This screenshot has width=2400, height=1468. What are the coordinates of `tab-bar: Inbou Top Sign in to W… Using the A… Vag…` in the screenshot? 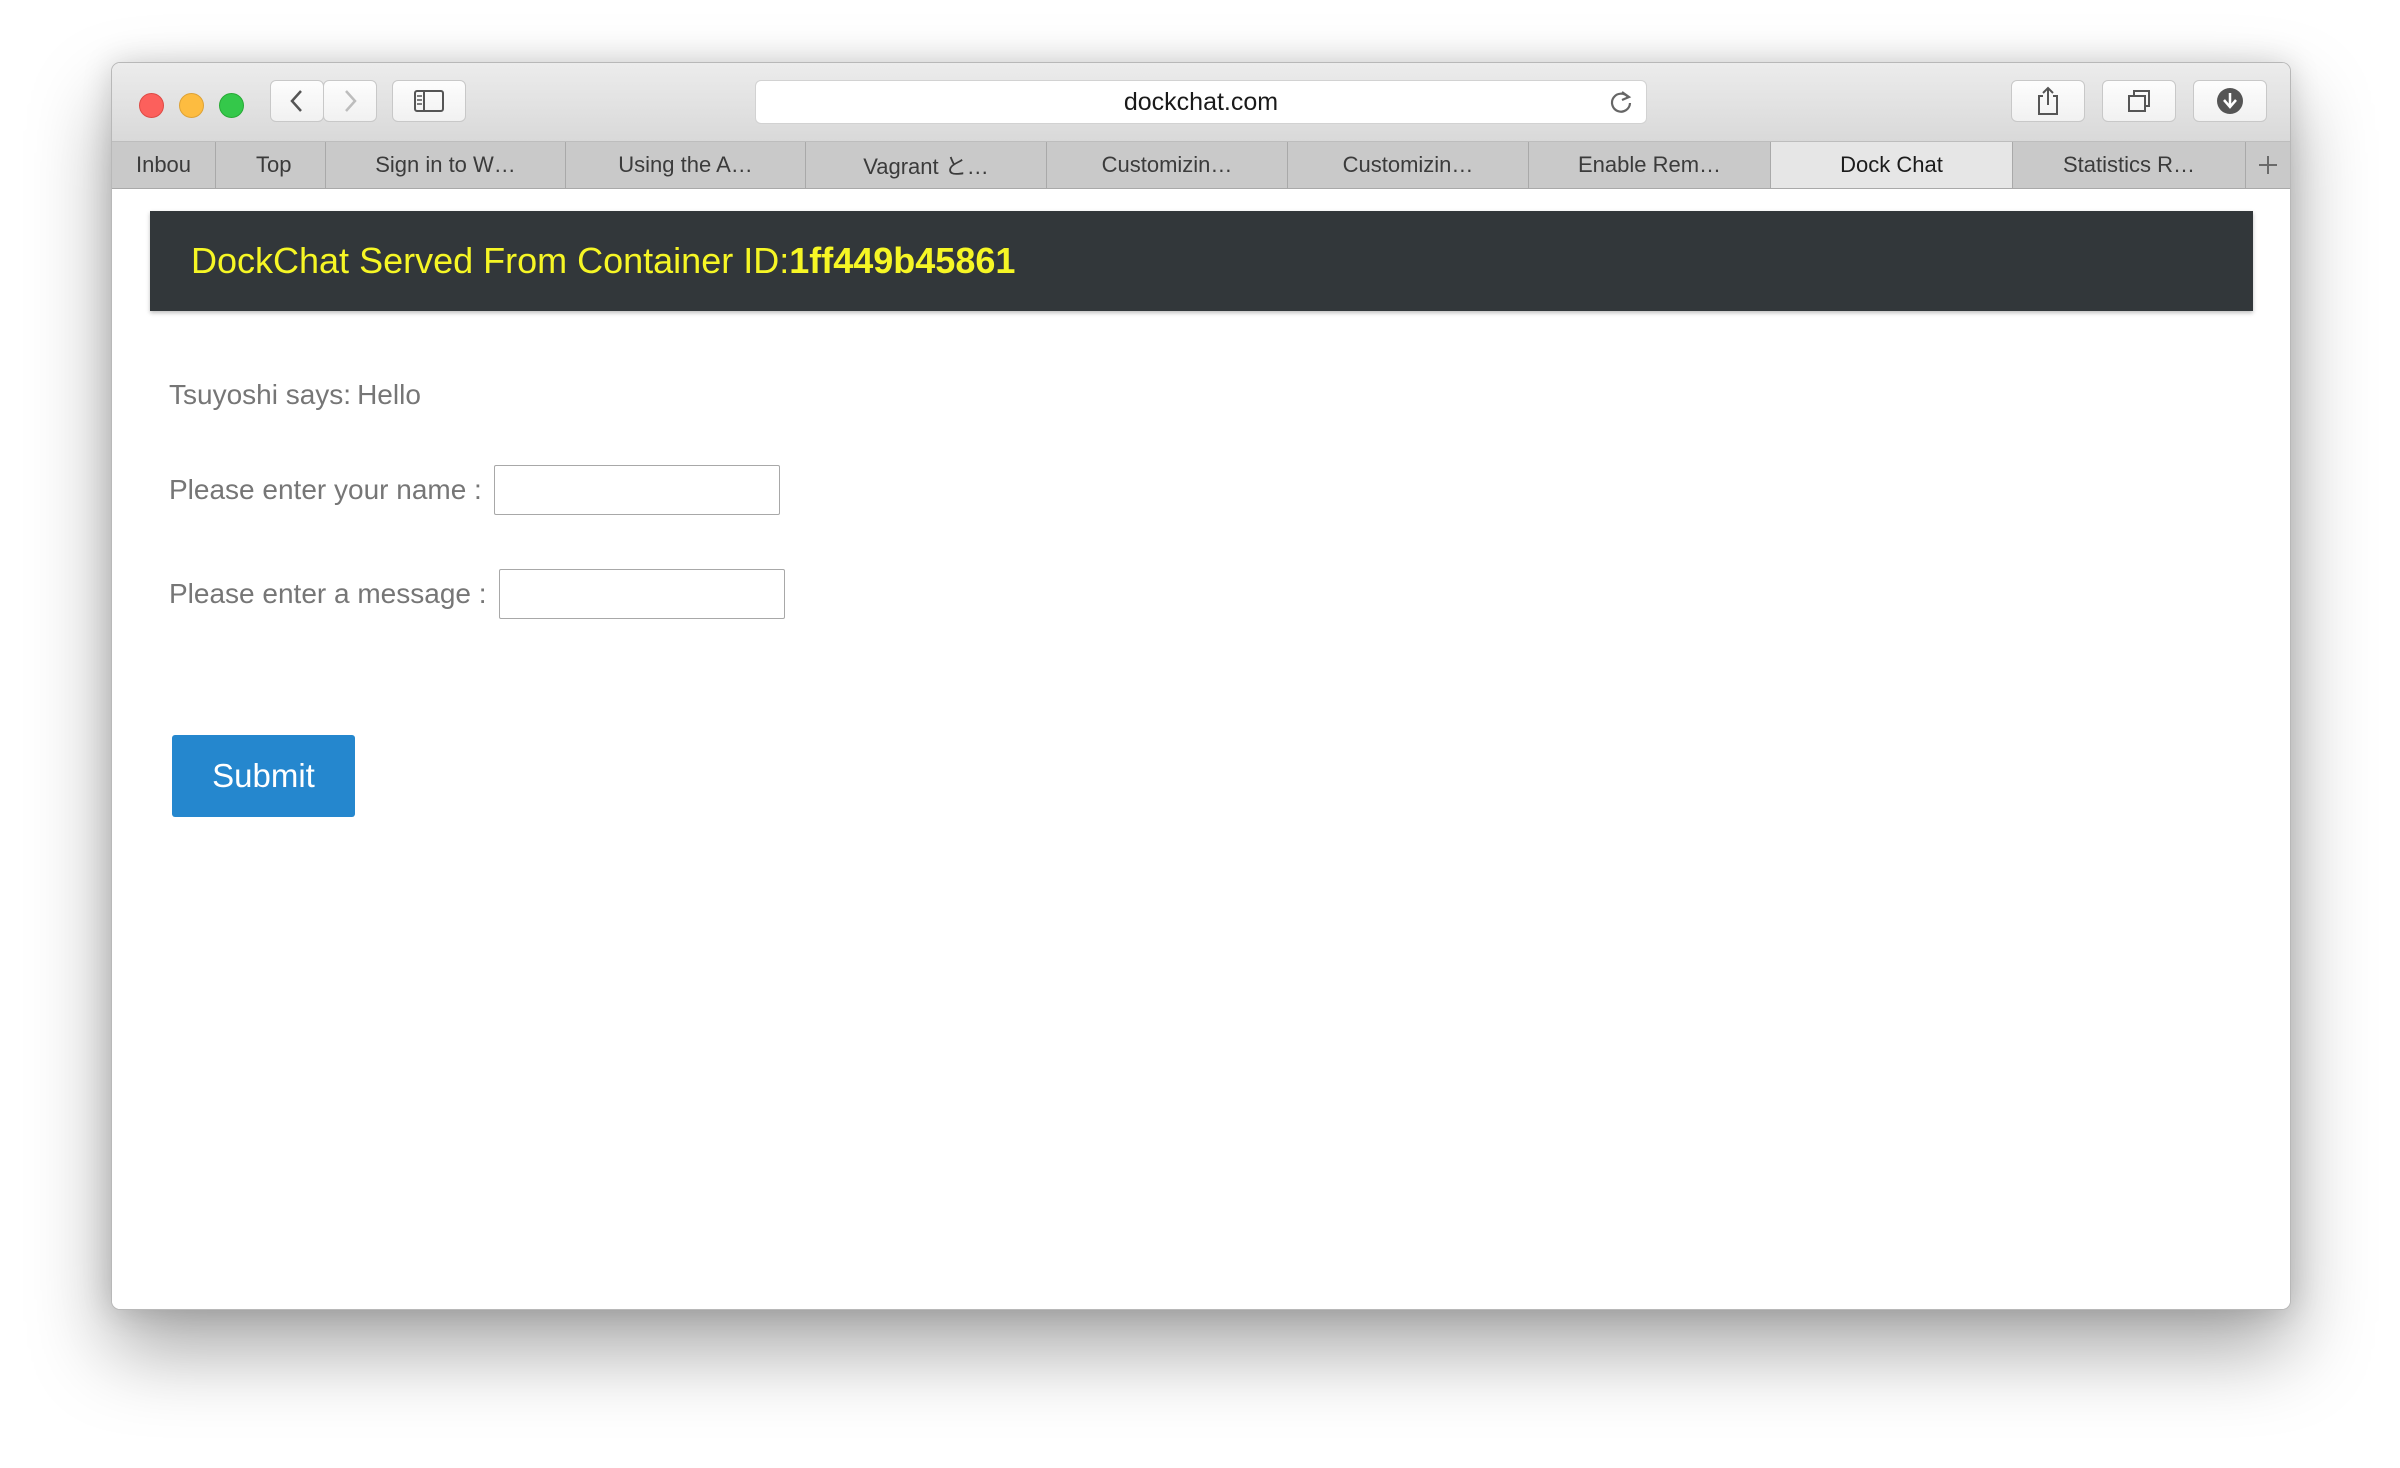 It's located at (1201, 165).